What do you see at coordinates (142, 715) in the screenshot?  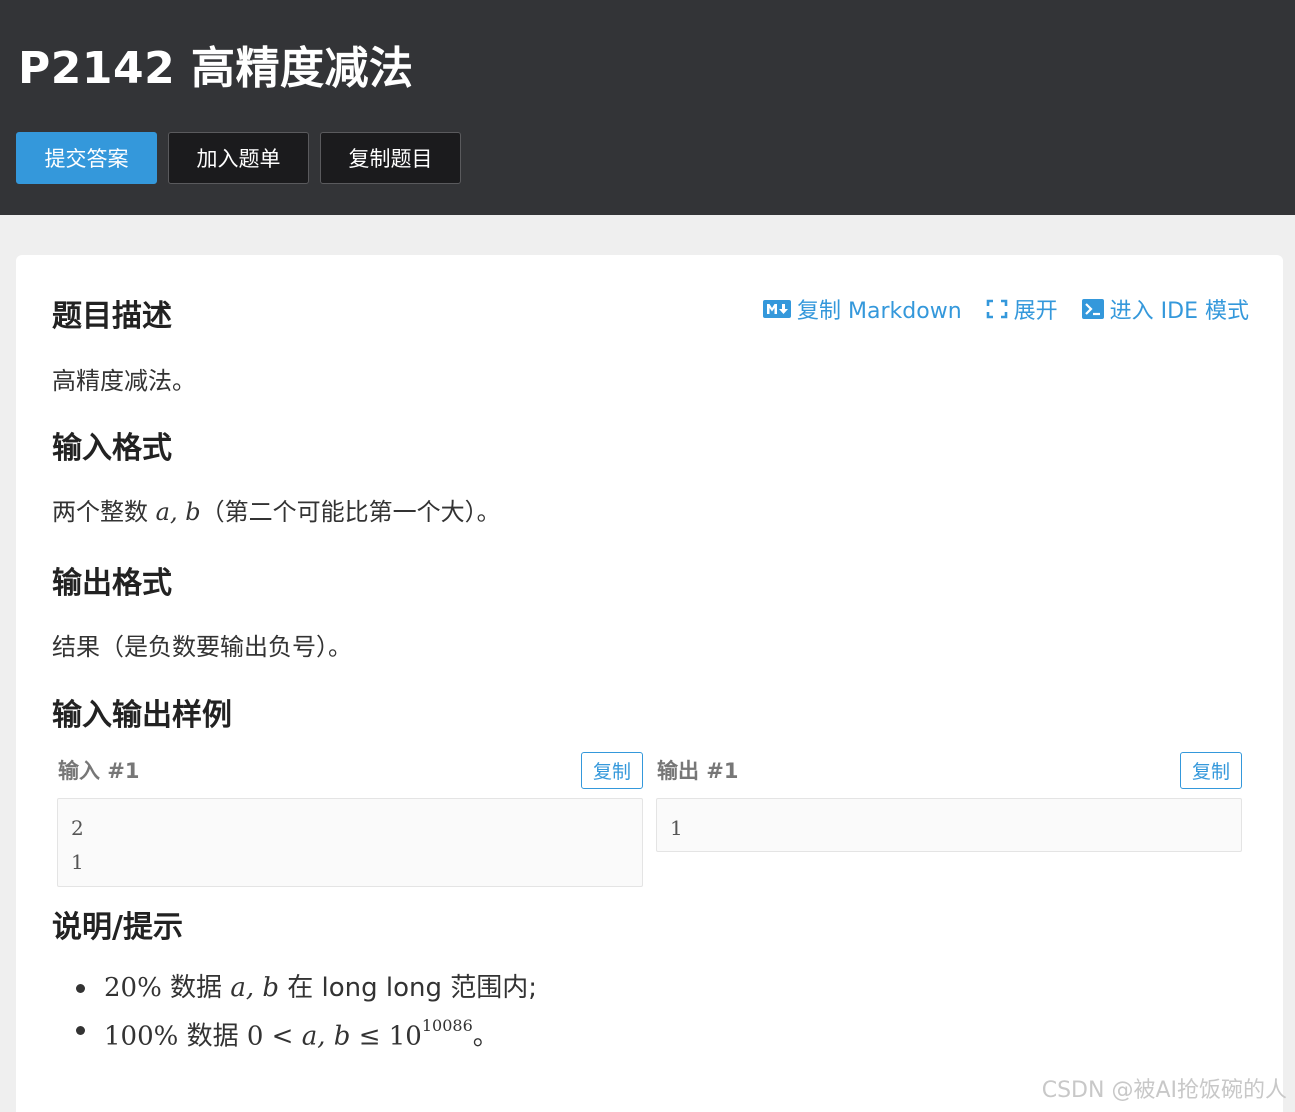 I see `samples-heading: 输入输出样例` at bounding box center [142, 715].